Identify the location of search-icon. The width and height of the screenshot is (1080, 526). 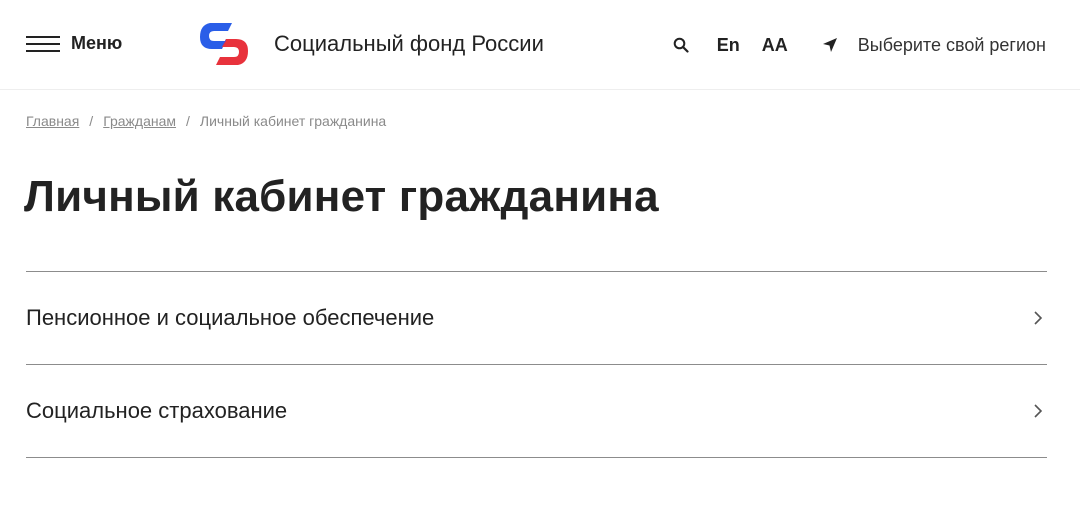
(681, 45).